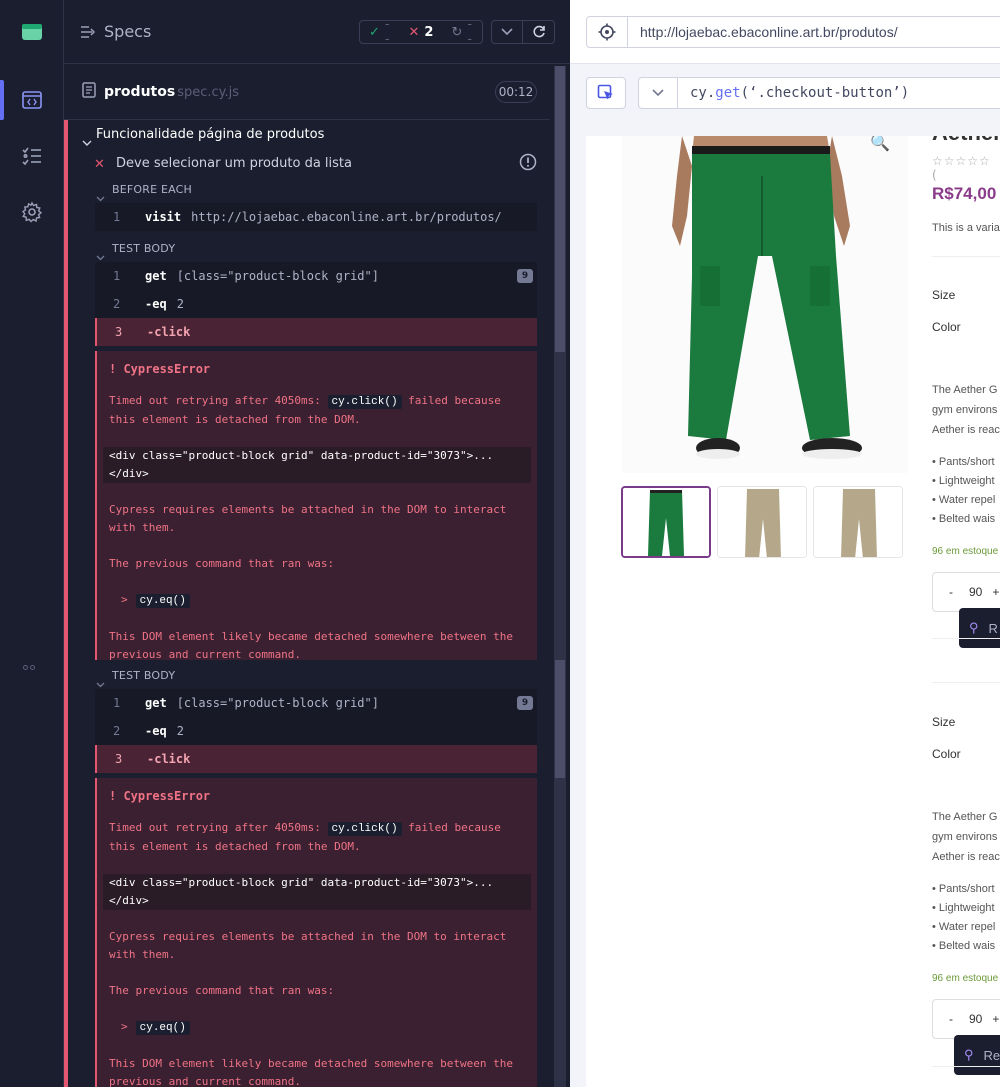  I want to click on selector-playground: cy.get(‘.checkout-button’), so click(785, 93).